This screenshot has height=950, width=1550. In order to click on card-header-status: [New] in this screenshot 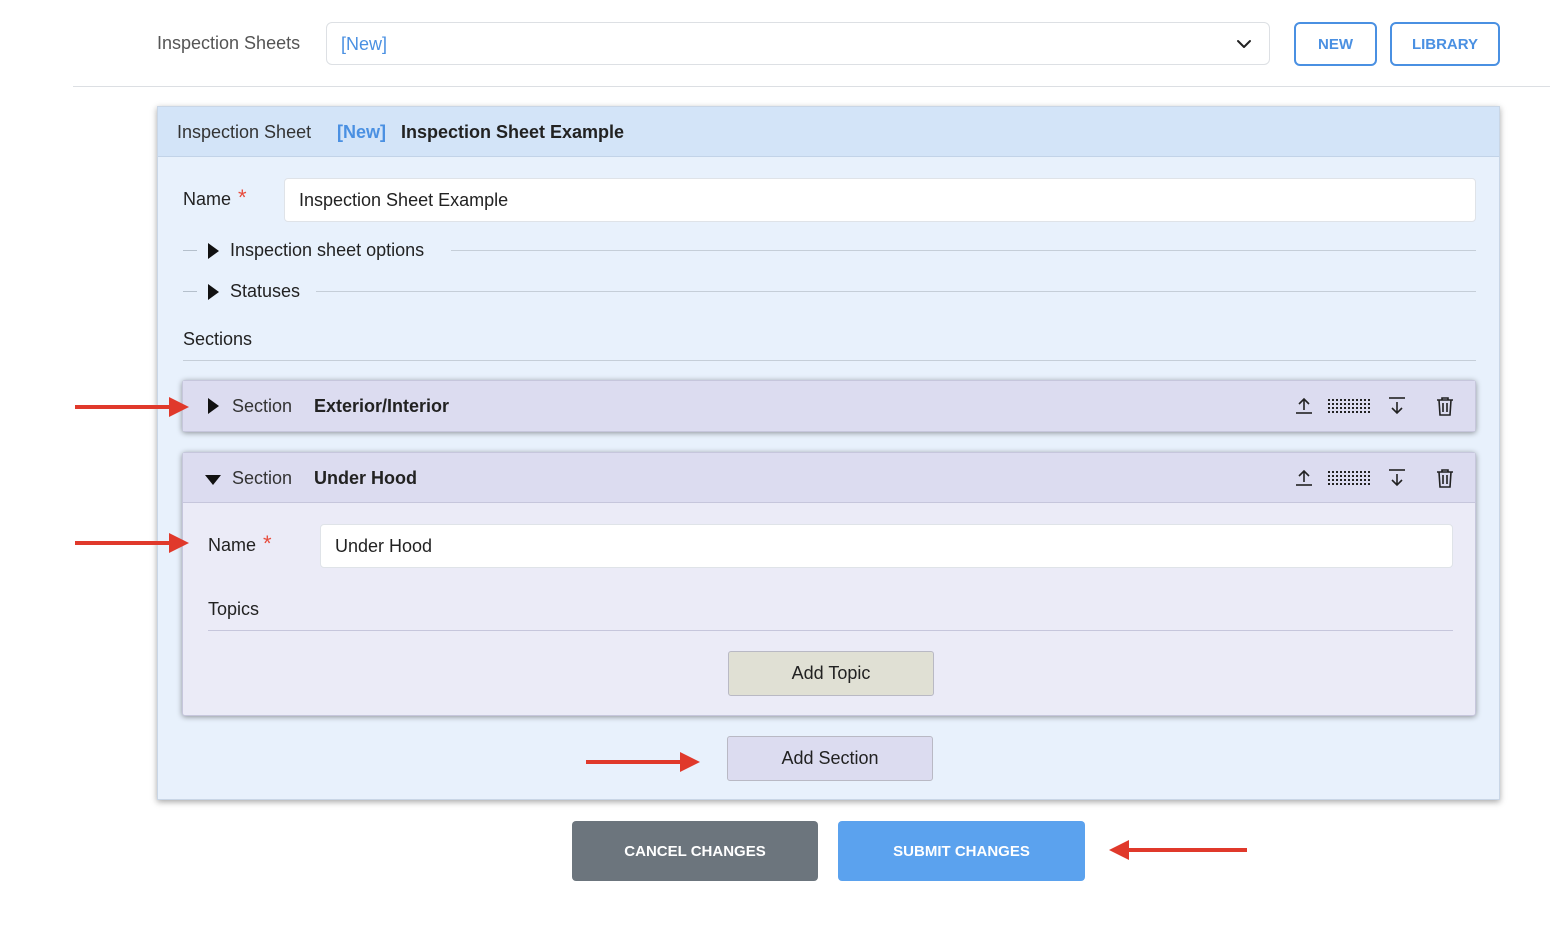, I will do `click(361, 132)`.